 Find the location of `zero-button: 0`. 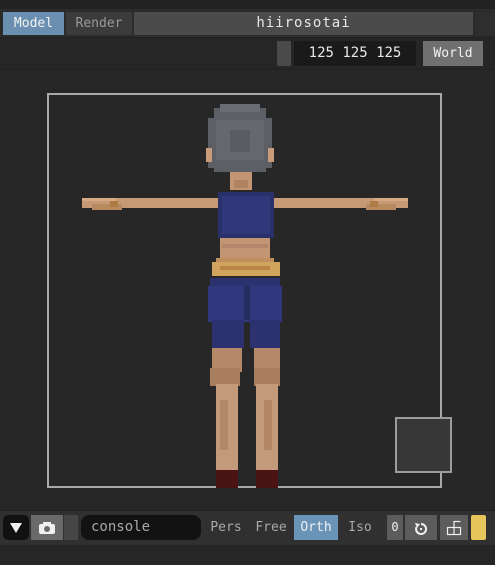

zero-button: 0 is located at coordinates (395, 527).